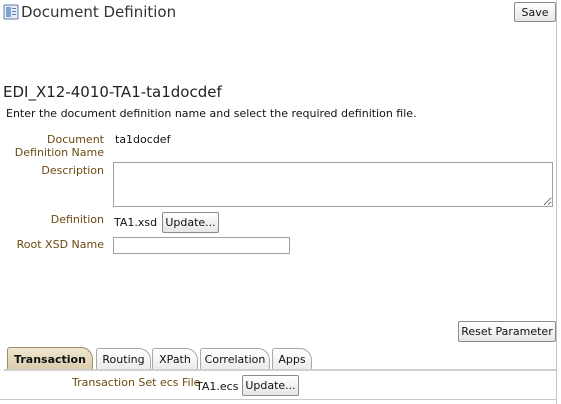 This screenshot has height=404, width=561. Describe the element at coordinates (11, 12) in the screenshot. I see `document-icon` at that location.